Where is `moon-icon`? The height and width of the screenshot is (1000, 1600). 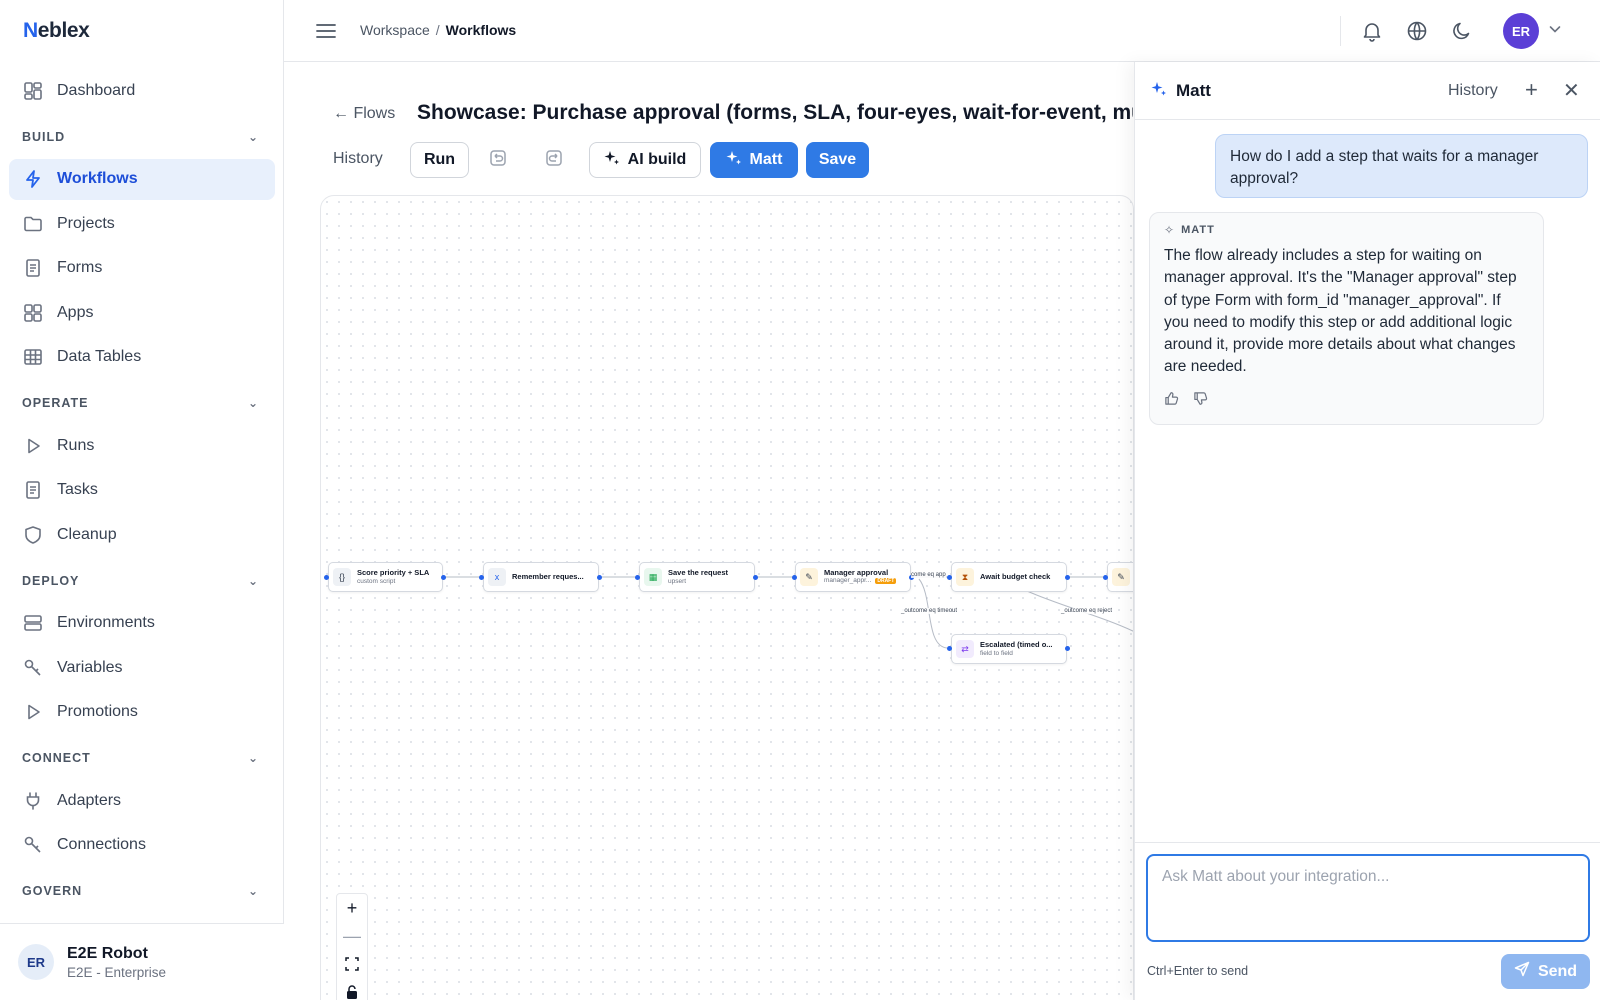
moon-icon is located at coordinates (1462, 31).